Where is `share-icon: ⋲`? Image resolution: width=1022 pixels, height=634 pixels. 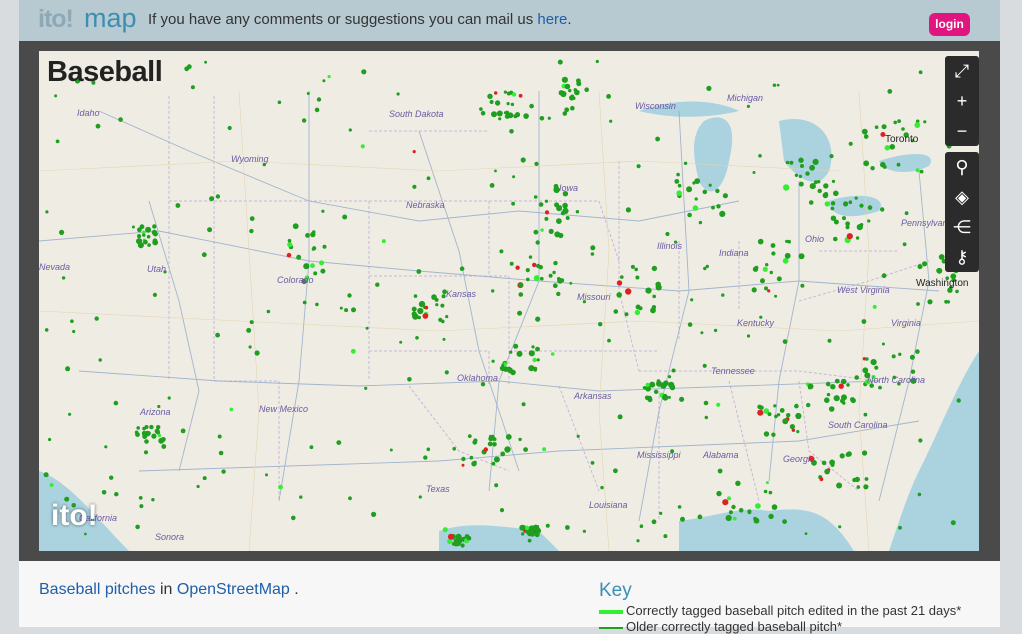 share-icon: ⋲ is located at coordinates (962, 227).